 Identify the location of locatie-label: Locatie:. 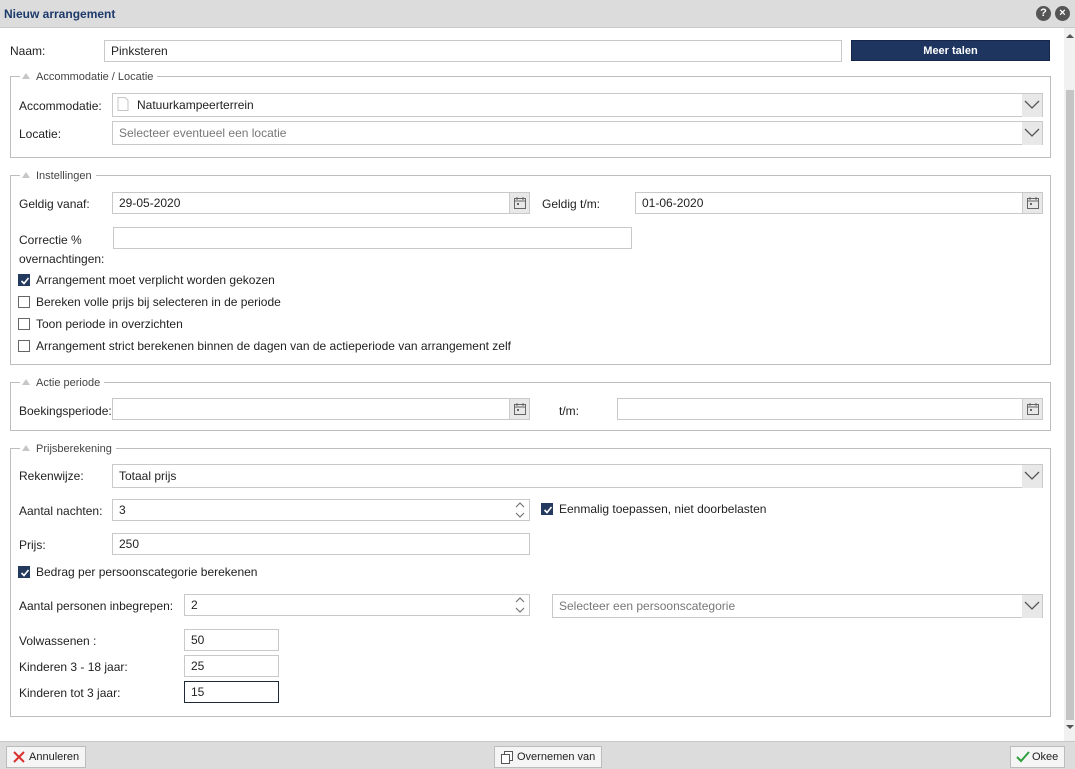
(40, 134).